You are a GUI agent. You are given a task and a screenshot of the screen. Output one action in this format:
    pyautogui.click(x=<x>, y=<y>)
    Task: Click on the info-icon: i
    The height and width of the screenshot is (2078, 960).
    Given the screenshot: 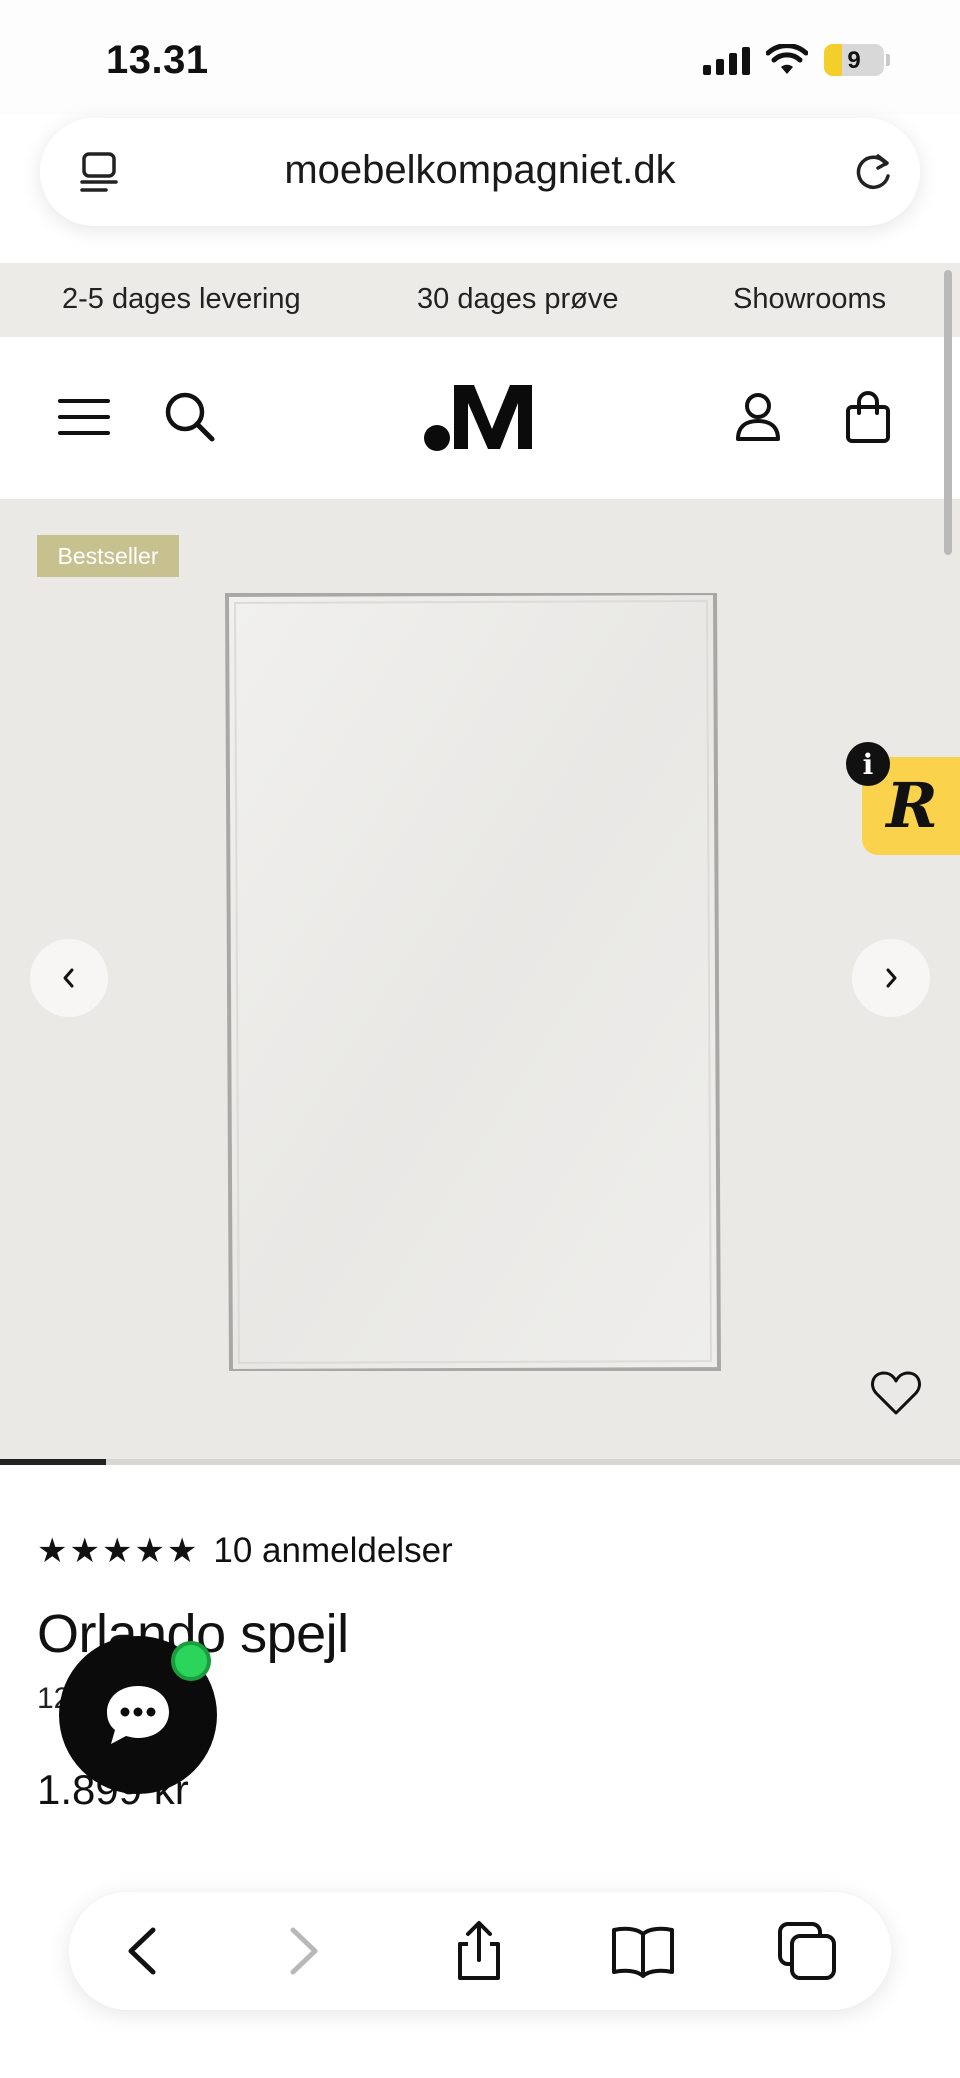 What is the action you would take?
    pyautogui.click(x=868, y=764)
    